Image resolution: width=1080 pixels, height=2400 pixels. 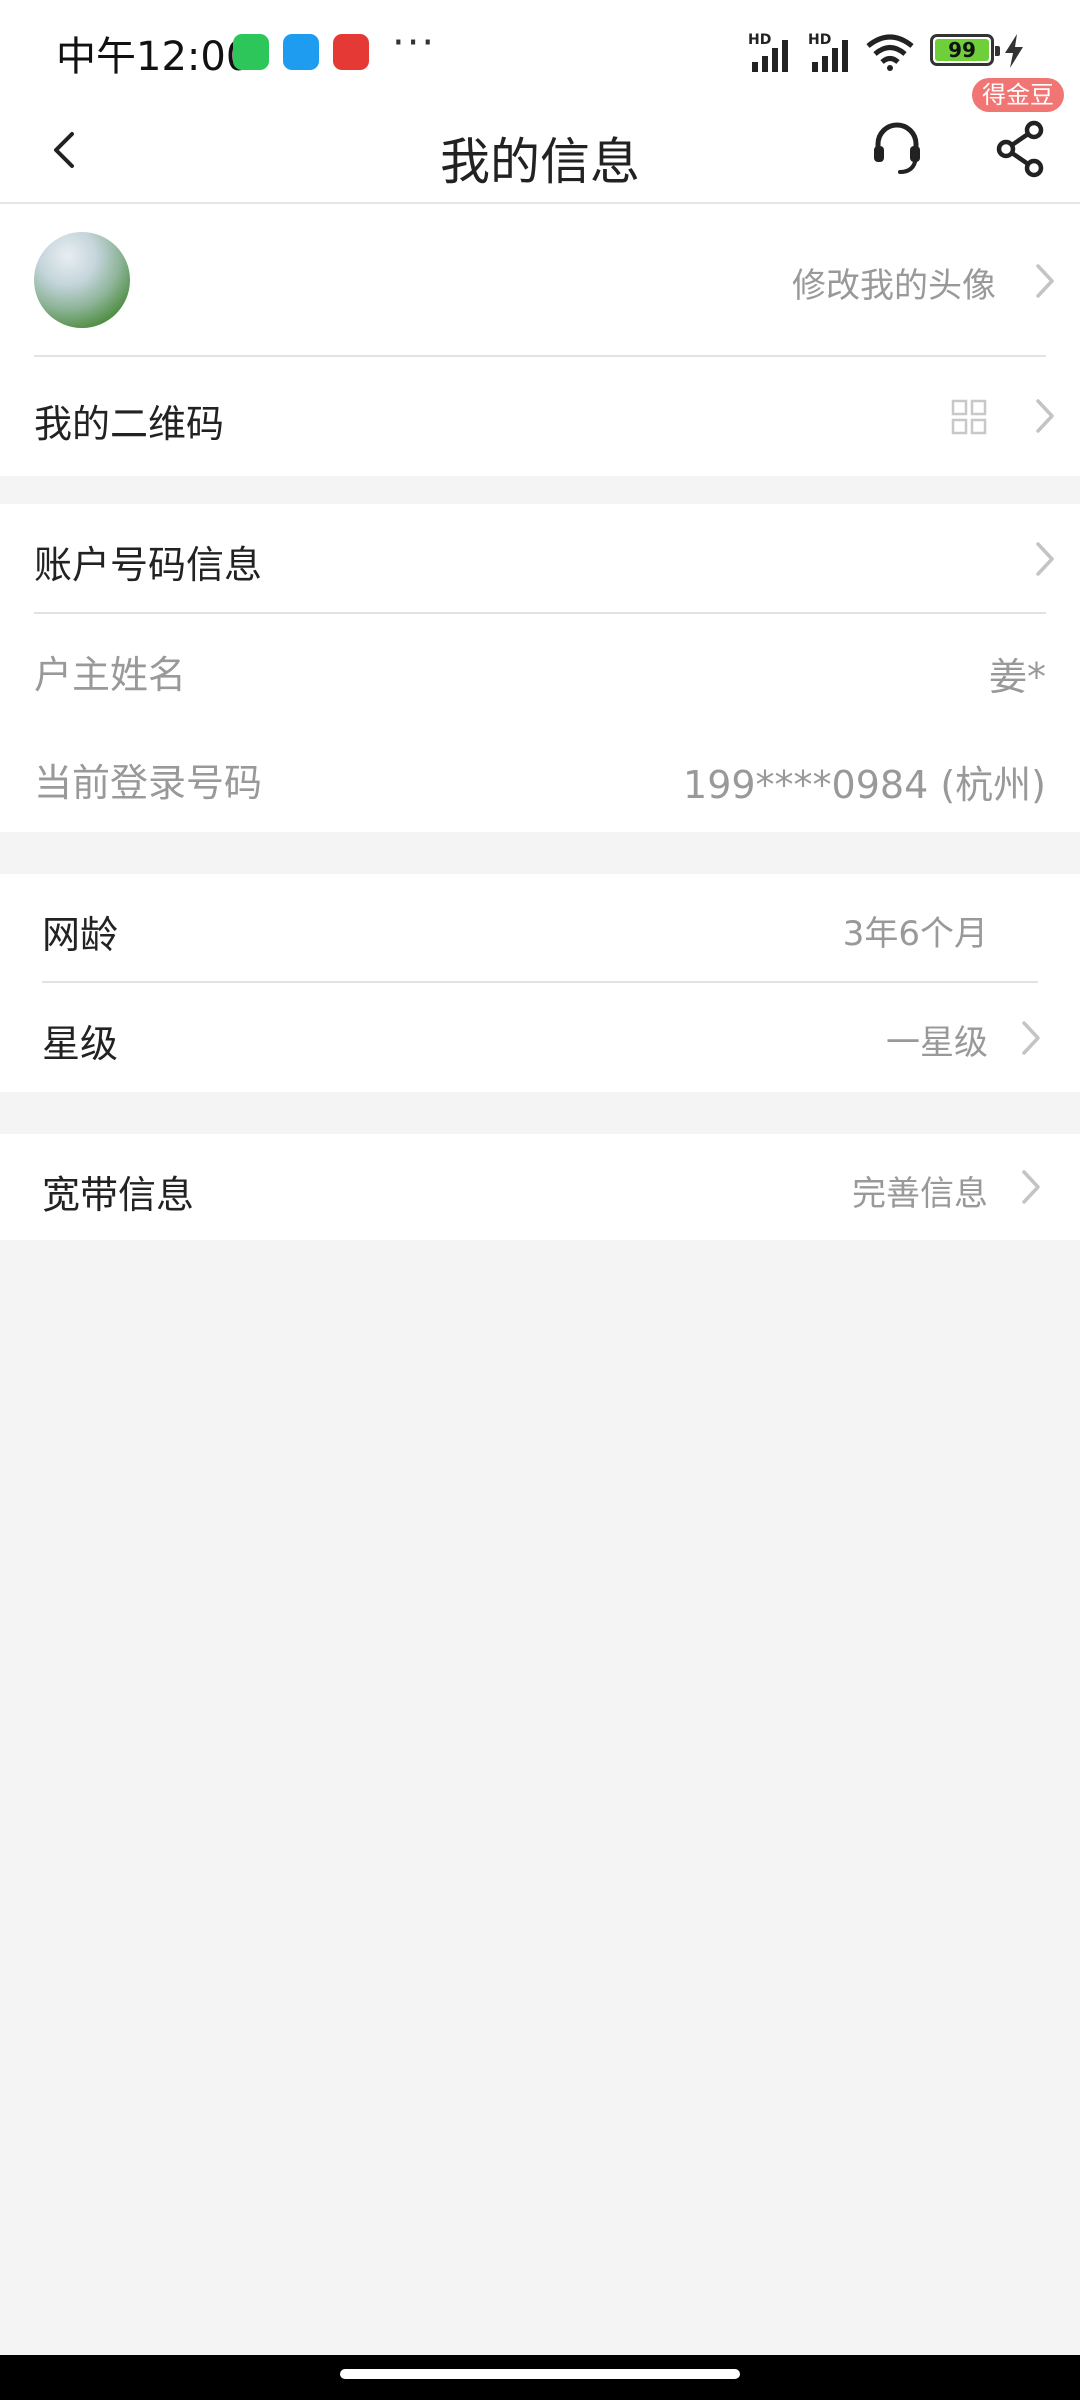 I want to click on owner-name-row: 户主姓名 姜*, so click(x=540, y=668).